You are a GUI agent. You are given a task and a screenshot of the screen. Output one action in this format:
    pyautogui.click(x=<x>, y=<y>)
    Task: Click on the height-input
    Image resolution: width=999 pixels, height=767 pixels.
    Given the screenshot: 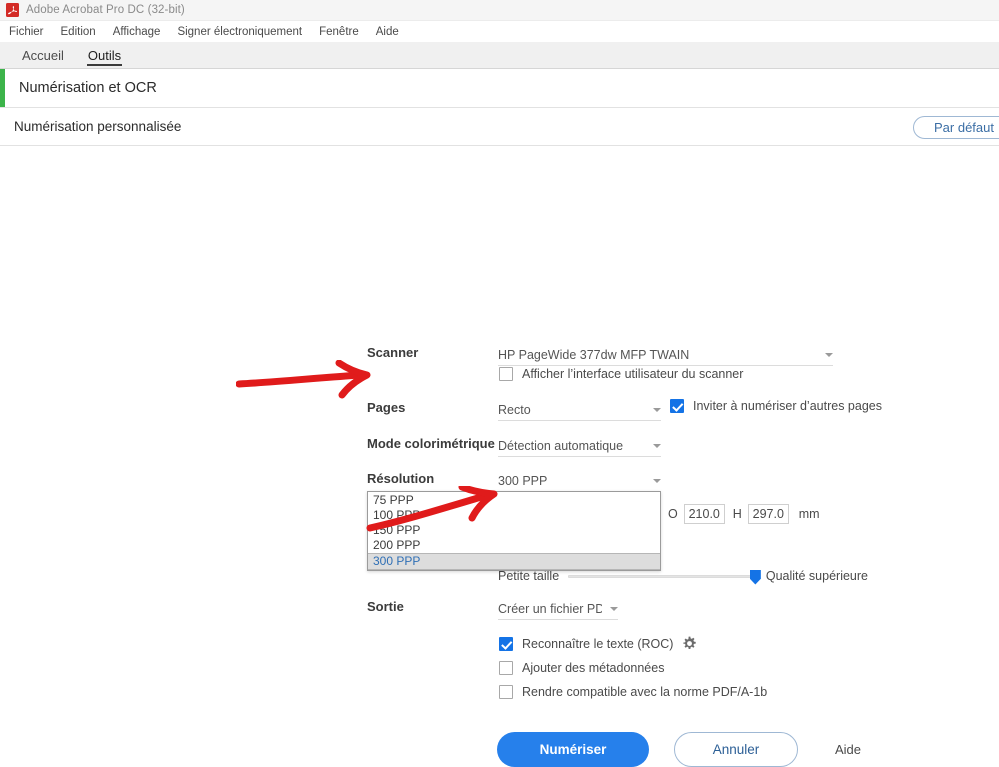 What is the action you would take?
    pyautogui.click(x=768, y=514)
    